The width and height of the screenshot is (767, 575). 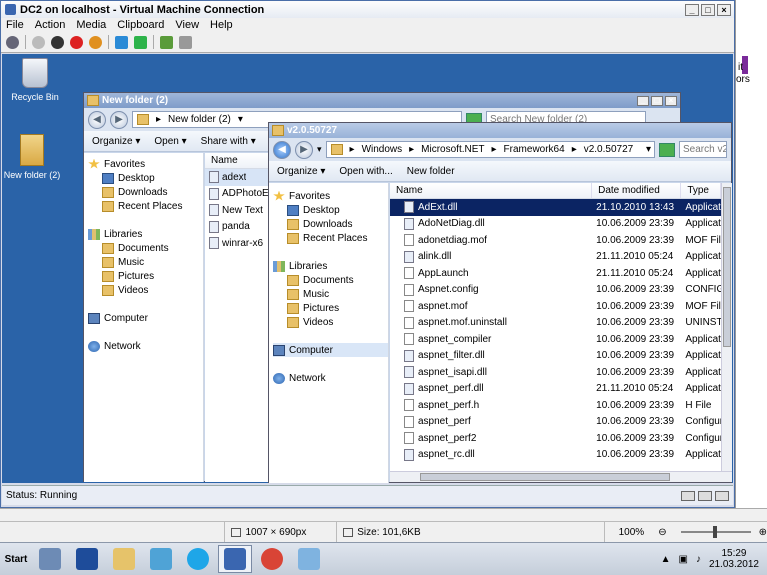 I want to click on table-row: AppLaunch 21.11.2010 05:24 Applicatio, so click(x=555, y=273).